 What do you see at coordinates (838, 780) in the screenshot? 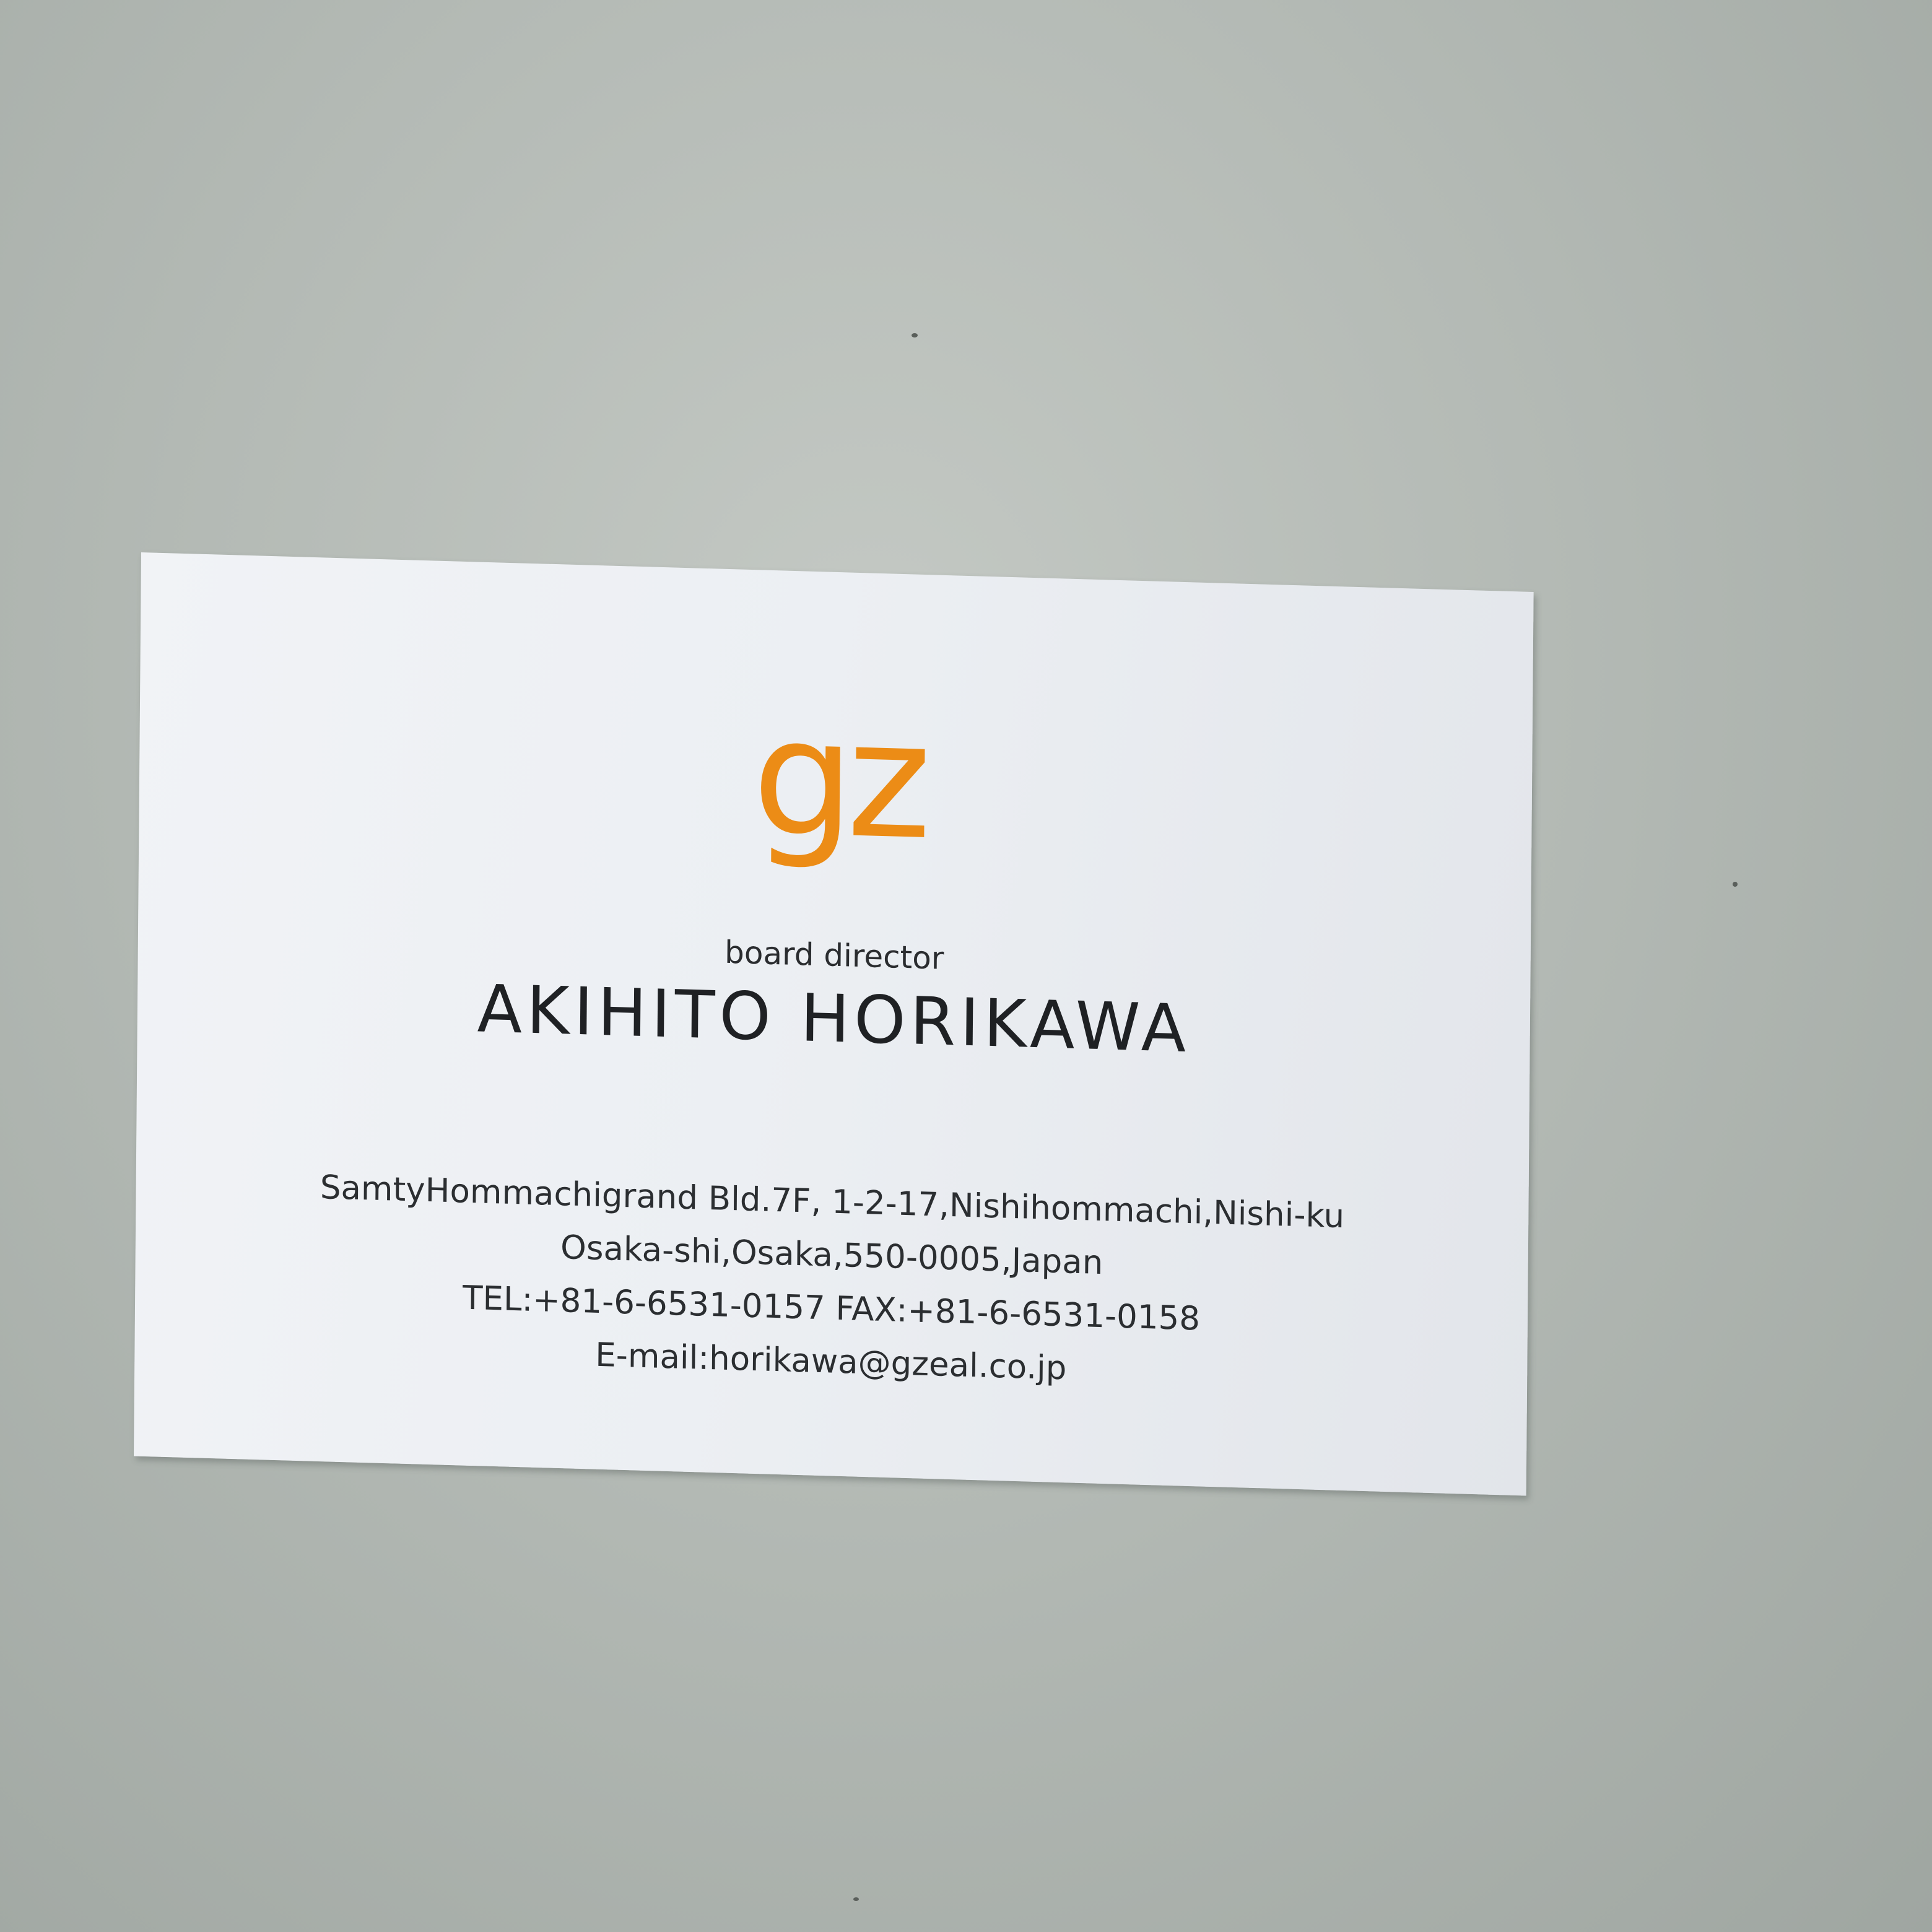
I see `company-logo: gz` at bounding box center [838, 780].